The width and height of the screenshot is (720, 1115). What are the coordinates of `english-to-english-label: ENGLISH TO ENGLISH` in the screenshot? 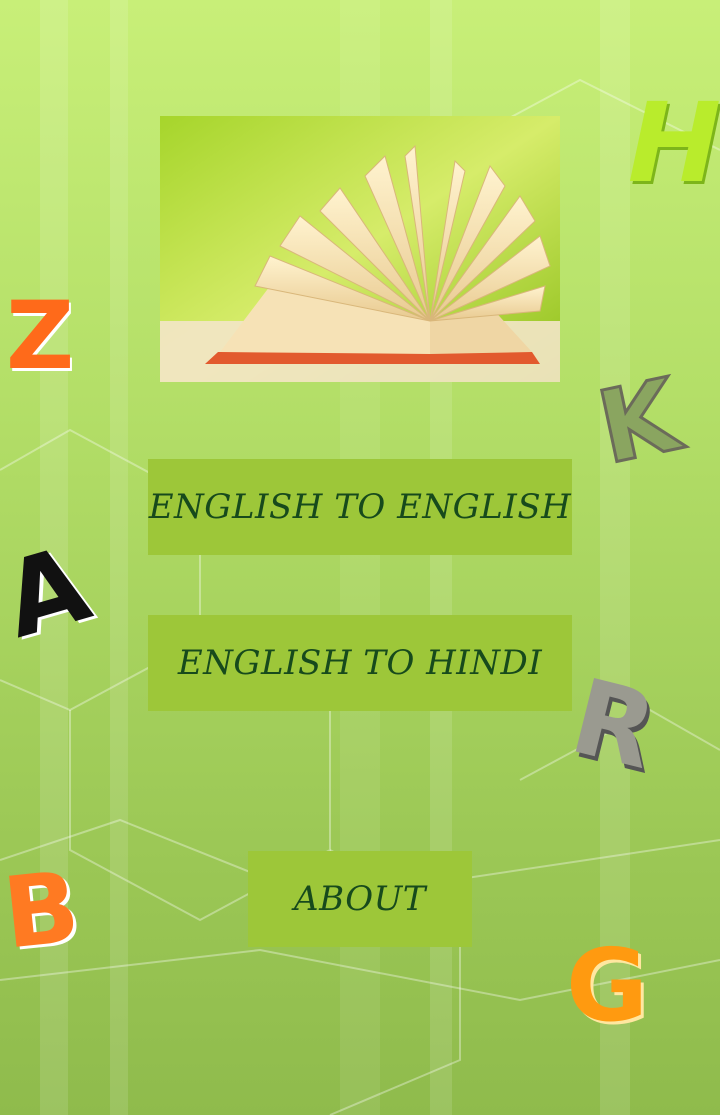 It's located at (360, 507).